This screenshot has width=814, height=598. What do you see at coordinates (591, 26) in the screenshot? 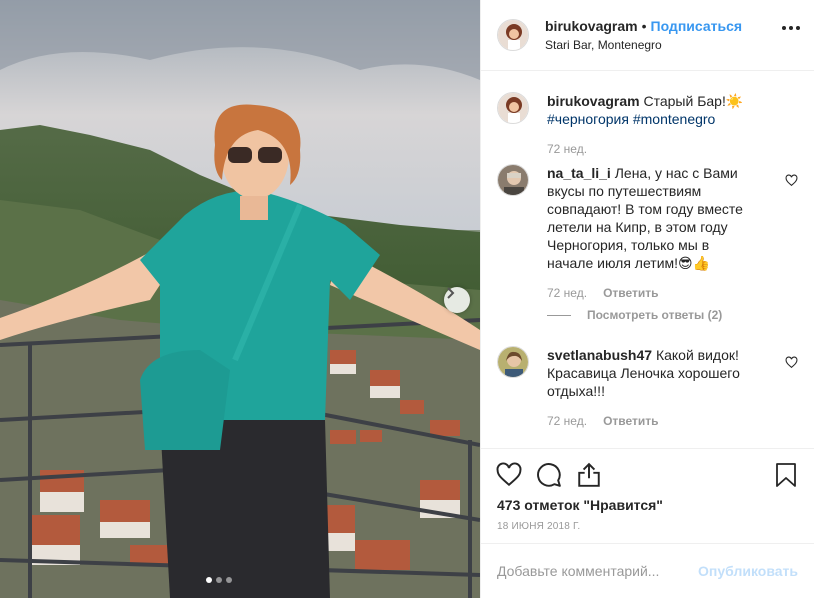
I see `author-username: birukovagram` at bounding box center [591, 26].